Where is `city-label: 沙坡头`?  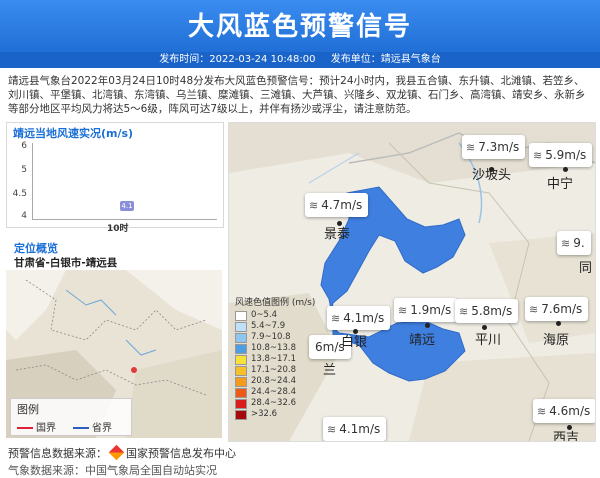
city-label: 沙坡头 is located at coordinates (492, 175).